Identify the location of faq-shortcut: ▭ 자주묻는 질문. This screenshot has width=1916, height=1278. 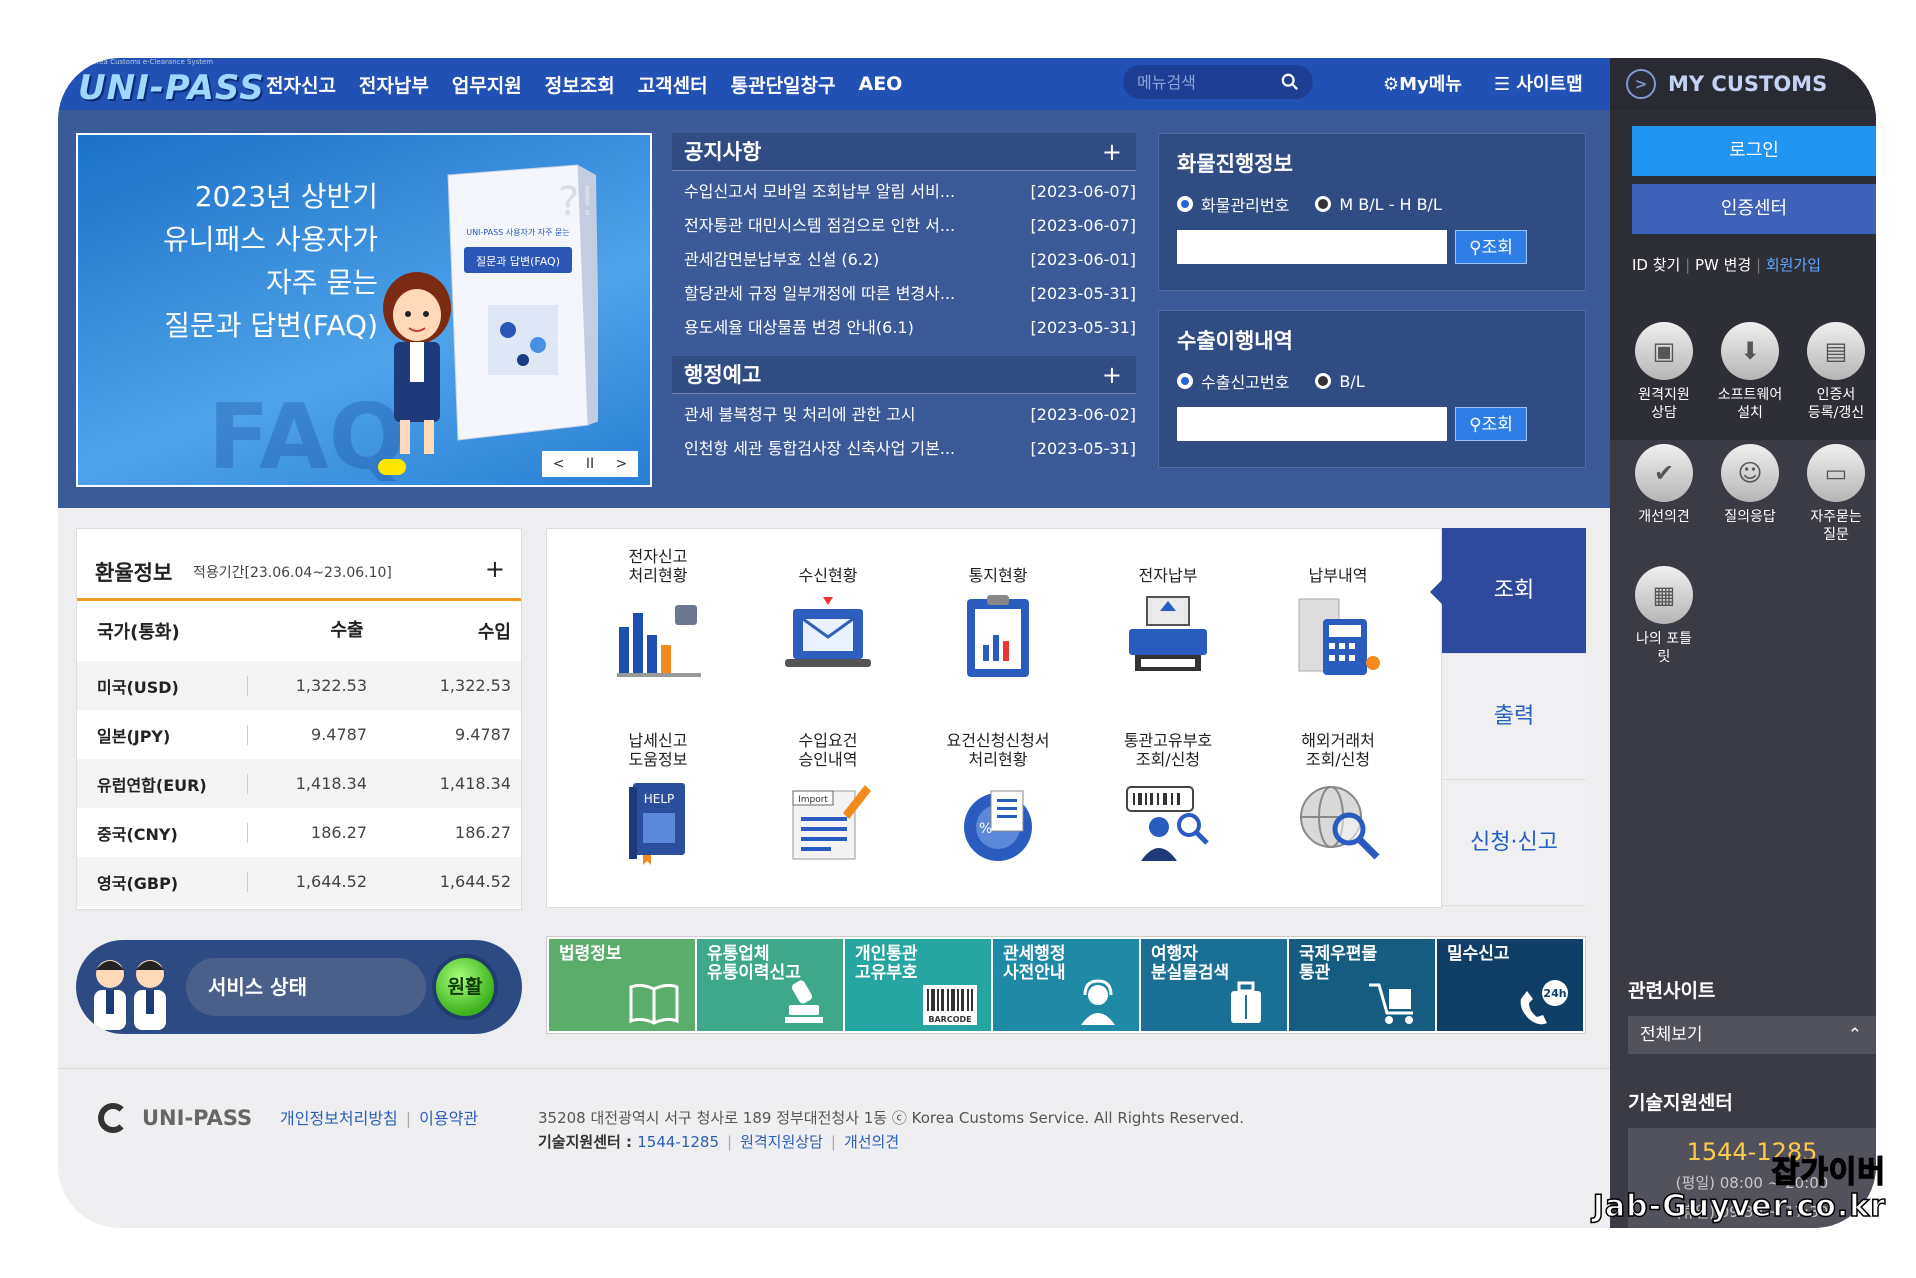
(1834, 494).